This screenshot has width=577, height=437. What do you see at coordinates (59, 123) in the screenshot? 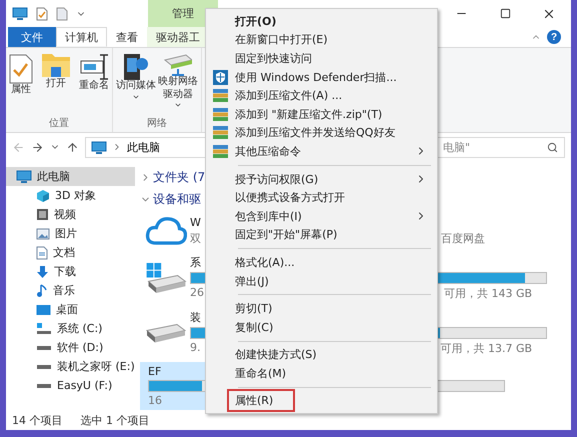
I see `group-label: 位置` at bounding box center [59, 123].